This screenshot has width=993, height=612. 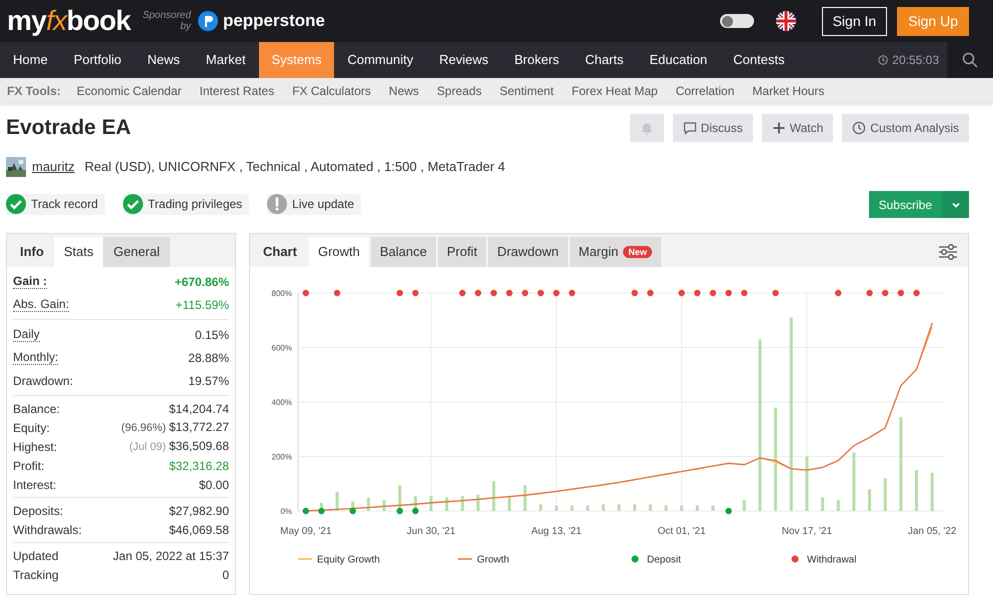 I want to click on panel-tab: General, so click(x=136, y=252).